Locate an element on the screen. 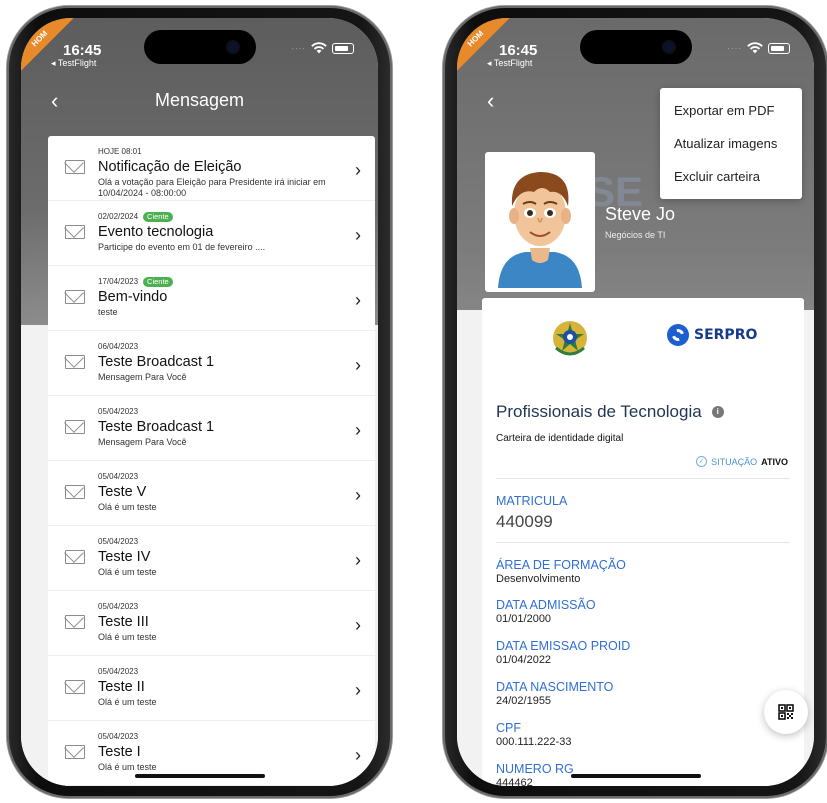  field-value: 24/02/1955 is located at coordinates (524, 701).